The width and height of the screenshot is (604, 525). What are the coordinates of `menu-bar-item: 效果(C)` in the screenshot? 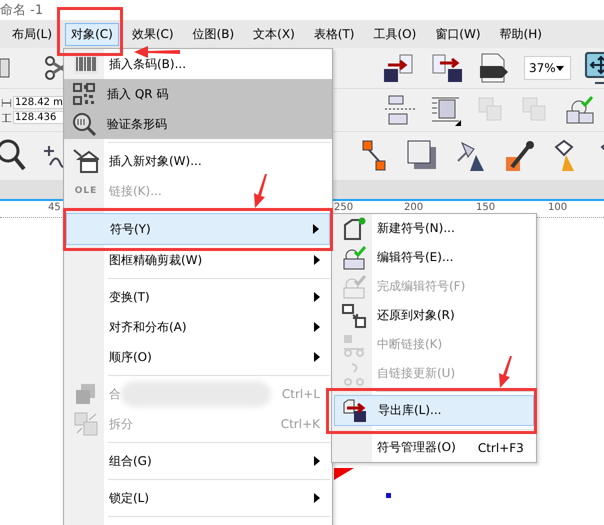 It's located at (153, 34).